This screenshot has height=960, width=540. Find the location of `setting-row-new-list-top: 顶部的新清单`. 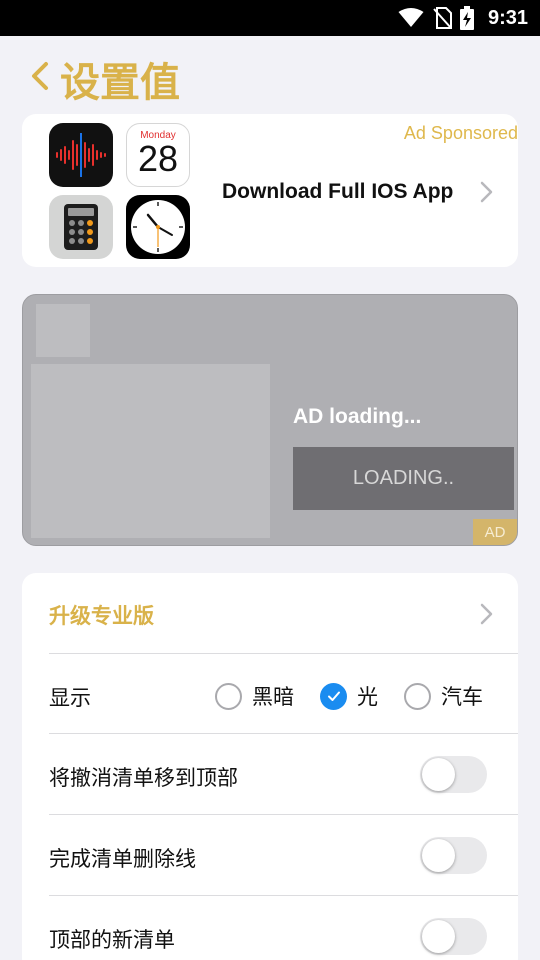

setting-row-new-list-top: 顶部的新清单 is located at coordinates (270, 928).